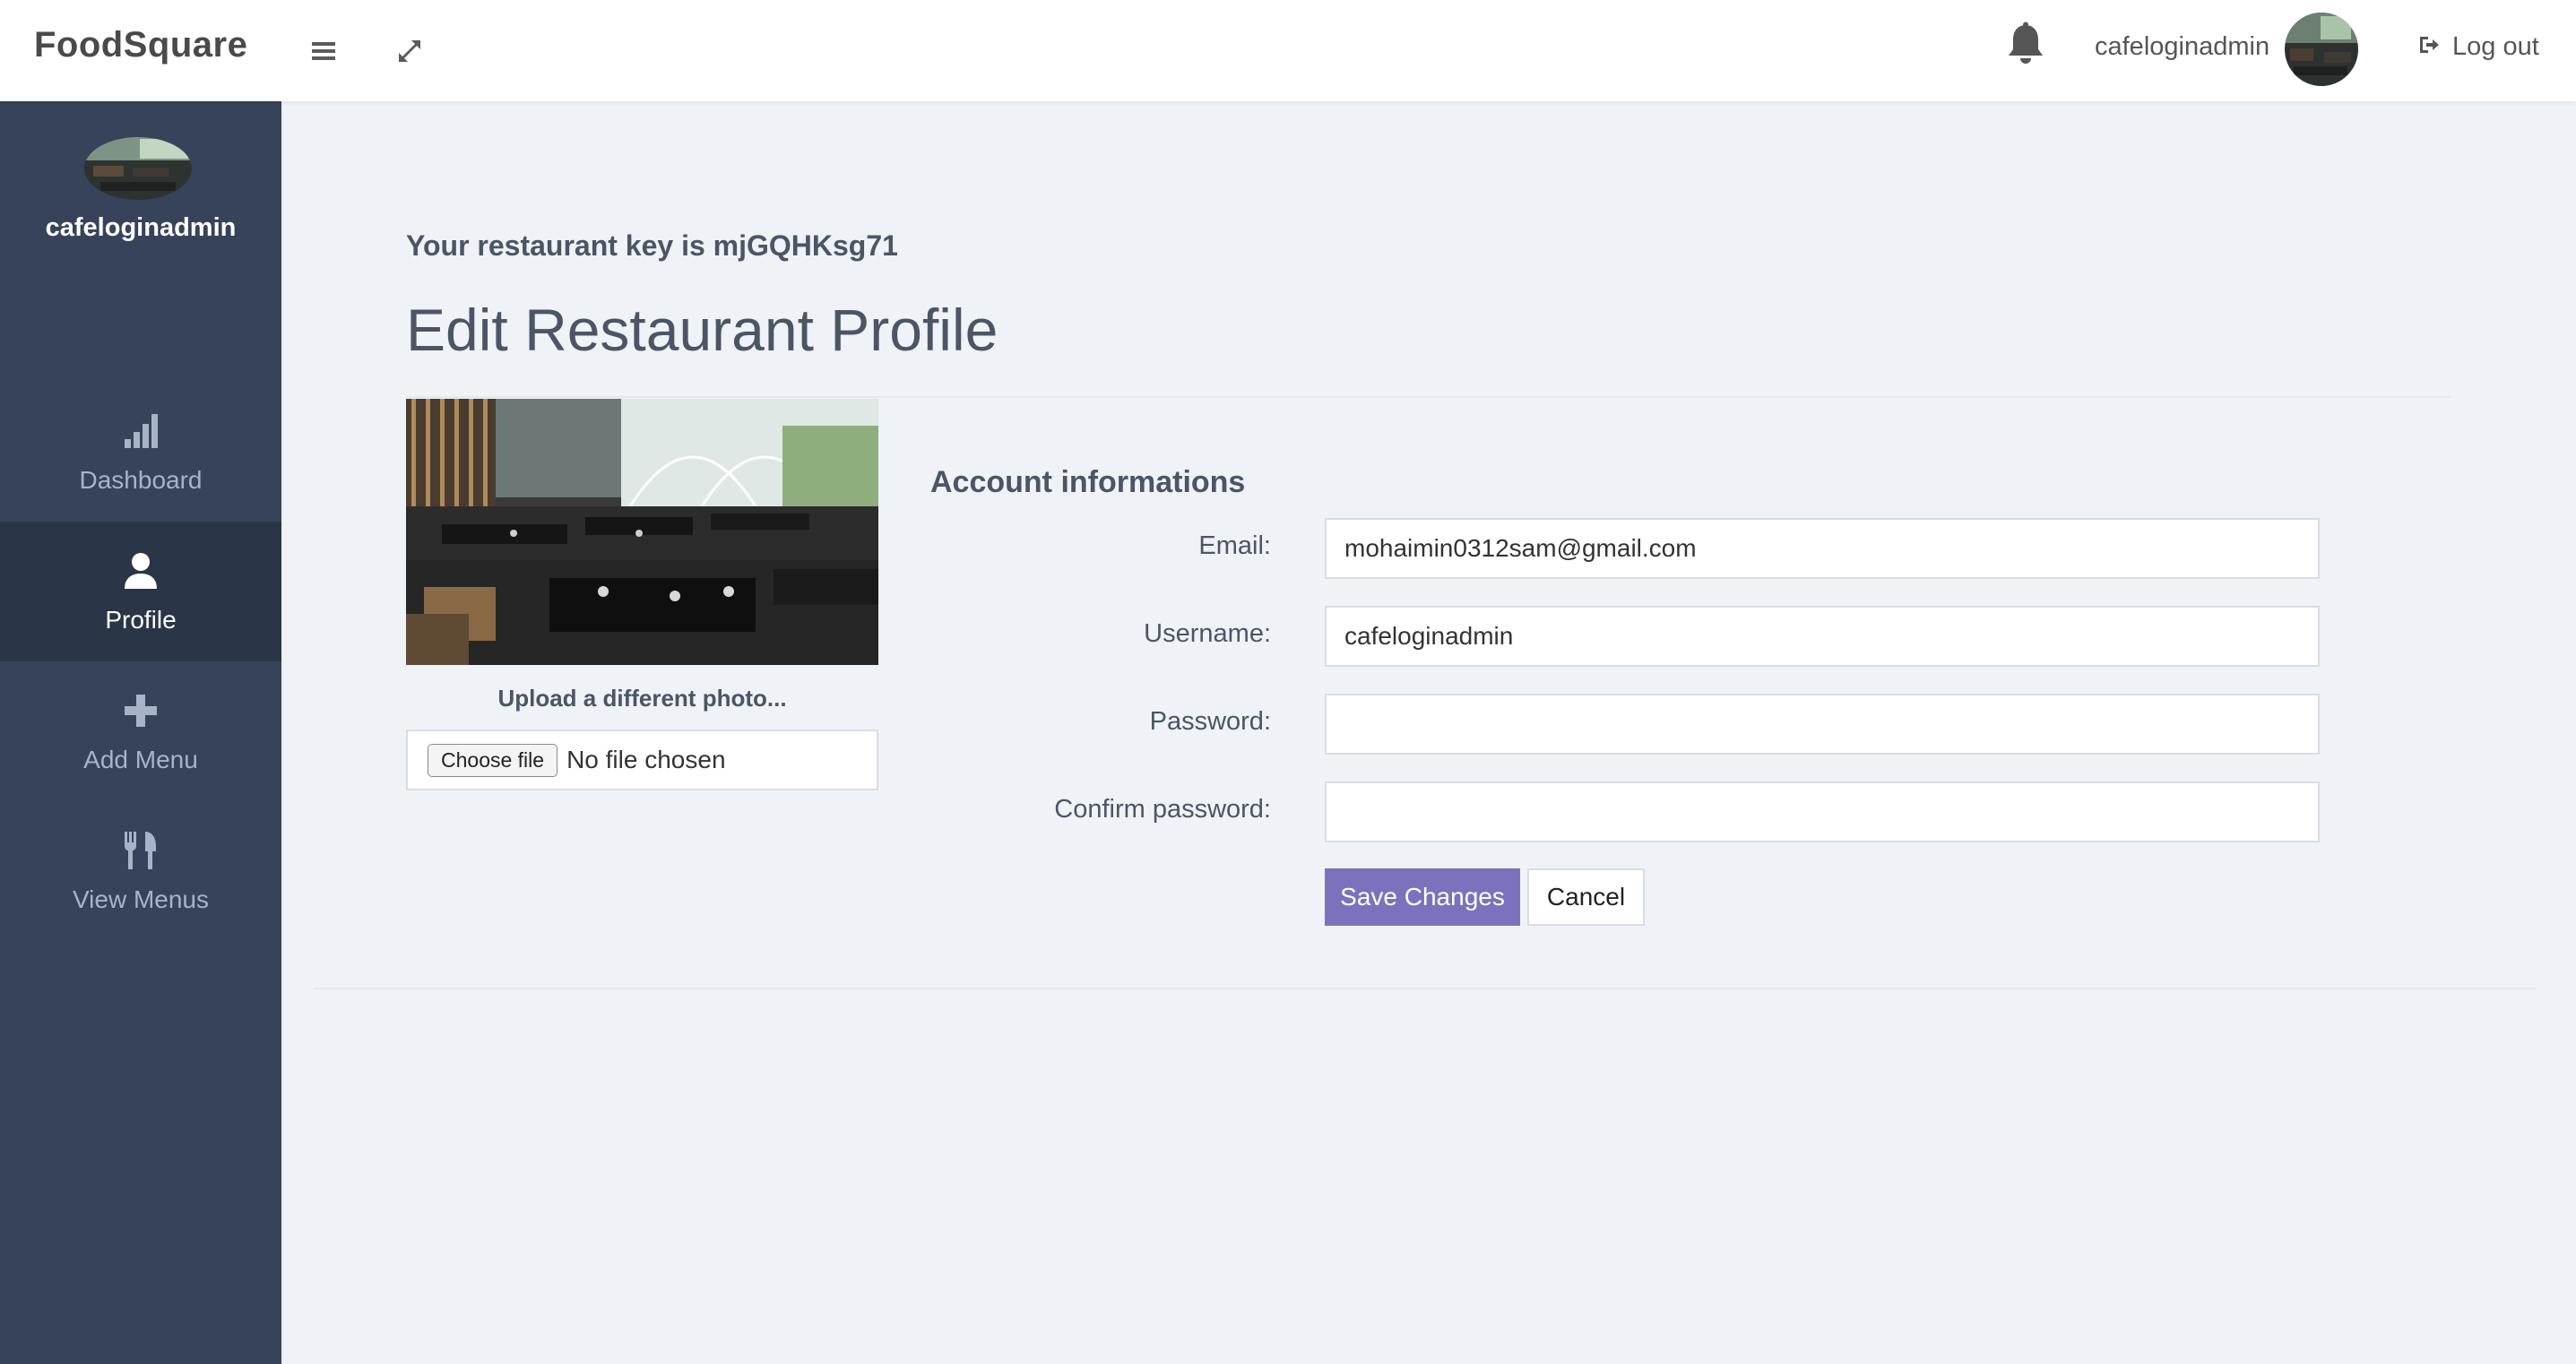 The width and height of the screenshot is (2576, 1364). What do you see at coordinates (138, 168) in the screenshot?
I see `sidebar-avatar` at bounding box center [138, 168].